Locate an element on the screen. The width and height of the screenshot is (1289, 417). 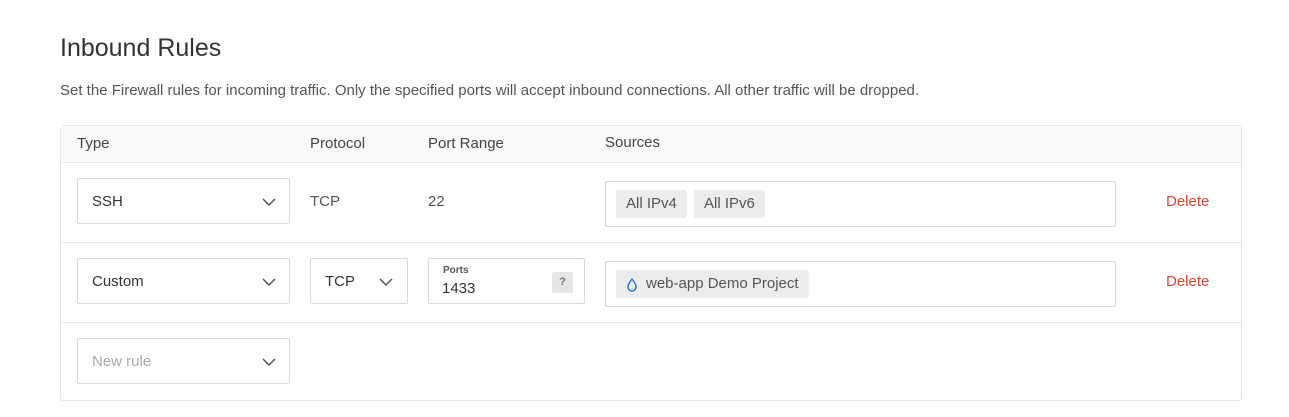
protocol-select-value: TCP is located at coordinates (340, 281).